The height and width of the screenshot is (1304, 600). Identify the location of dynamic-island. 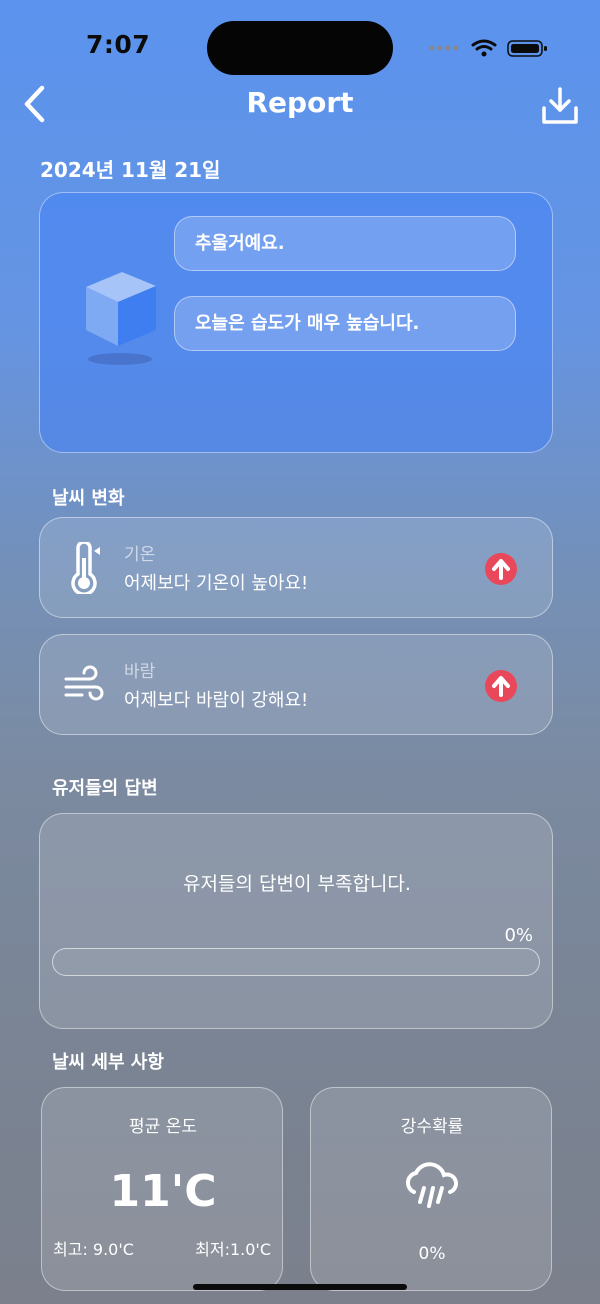
(300, 48).